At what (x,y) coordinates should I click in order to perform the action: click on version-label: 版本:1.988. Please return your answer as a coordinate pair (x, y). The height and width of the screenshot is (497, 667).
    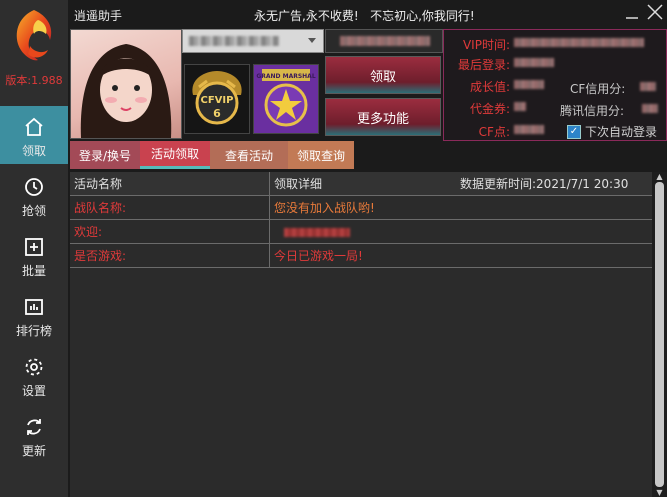
    Looking at the image, I should click on (34, 80).